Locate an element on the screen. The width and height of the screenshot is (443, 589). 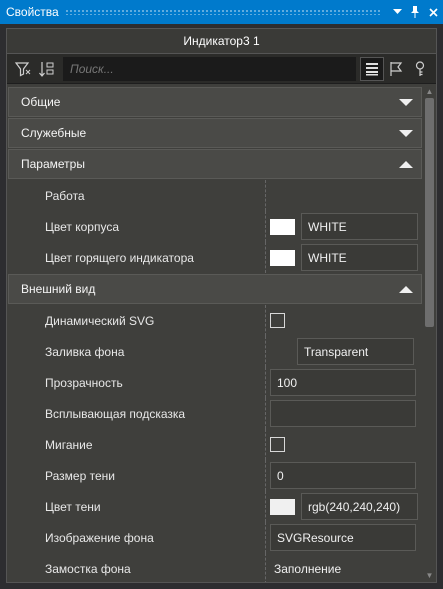
property-name: Прозрачность is located at coordinates (149, 382).